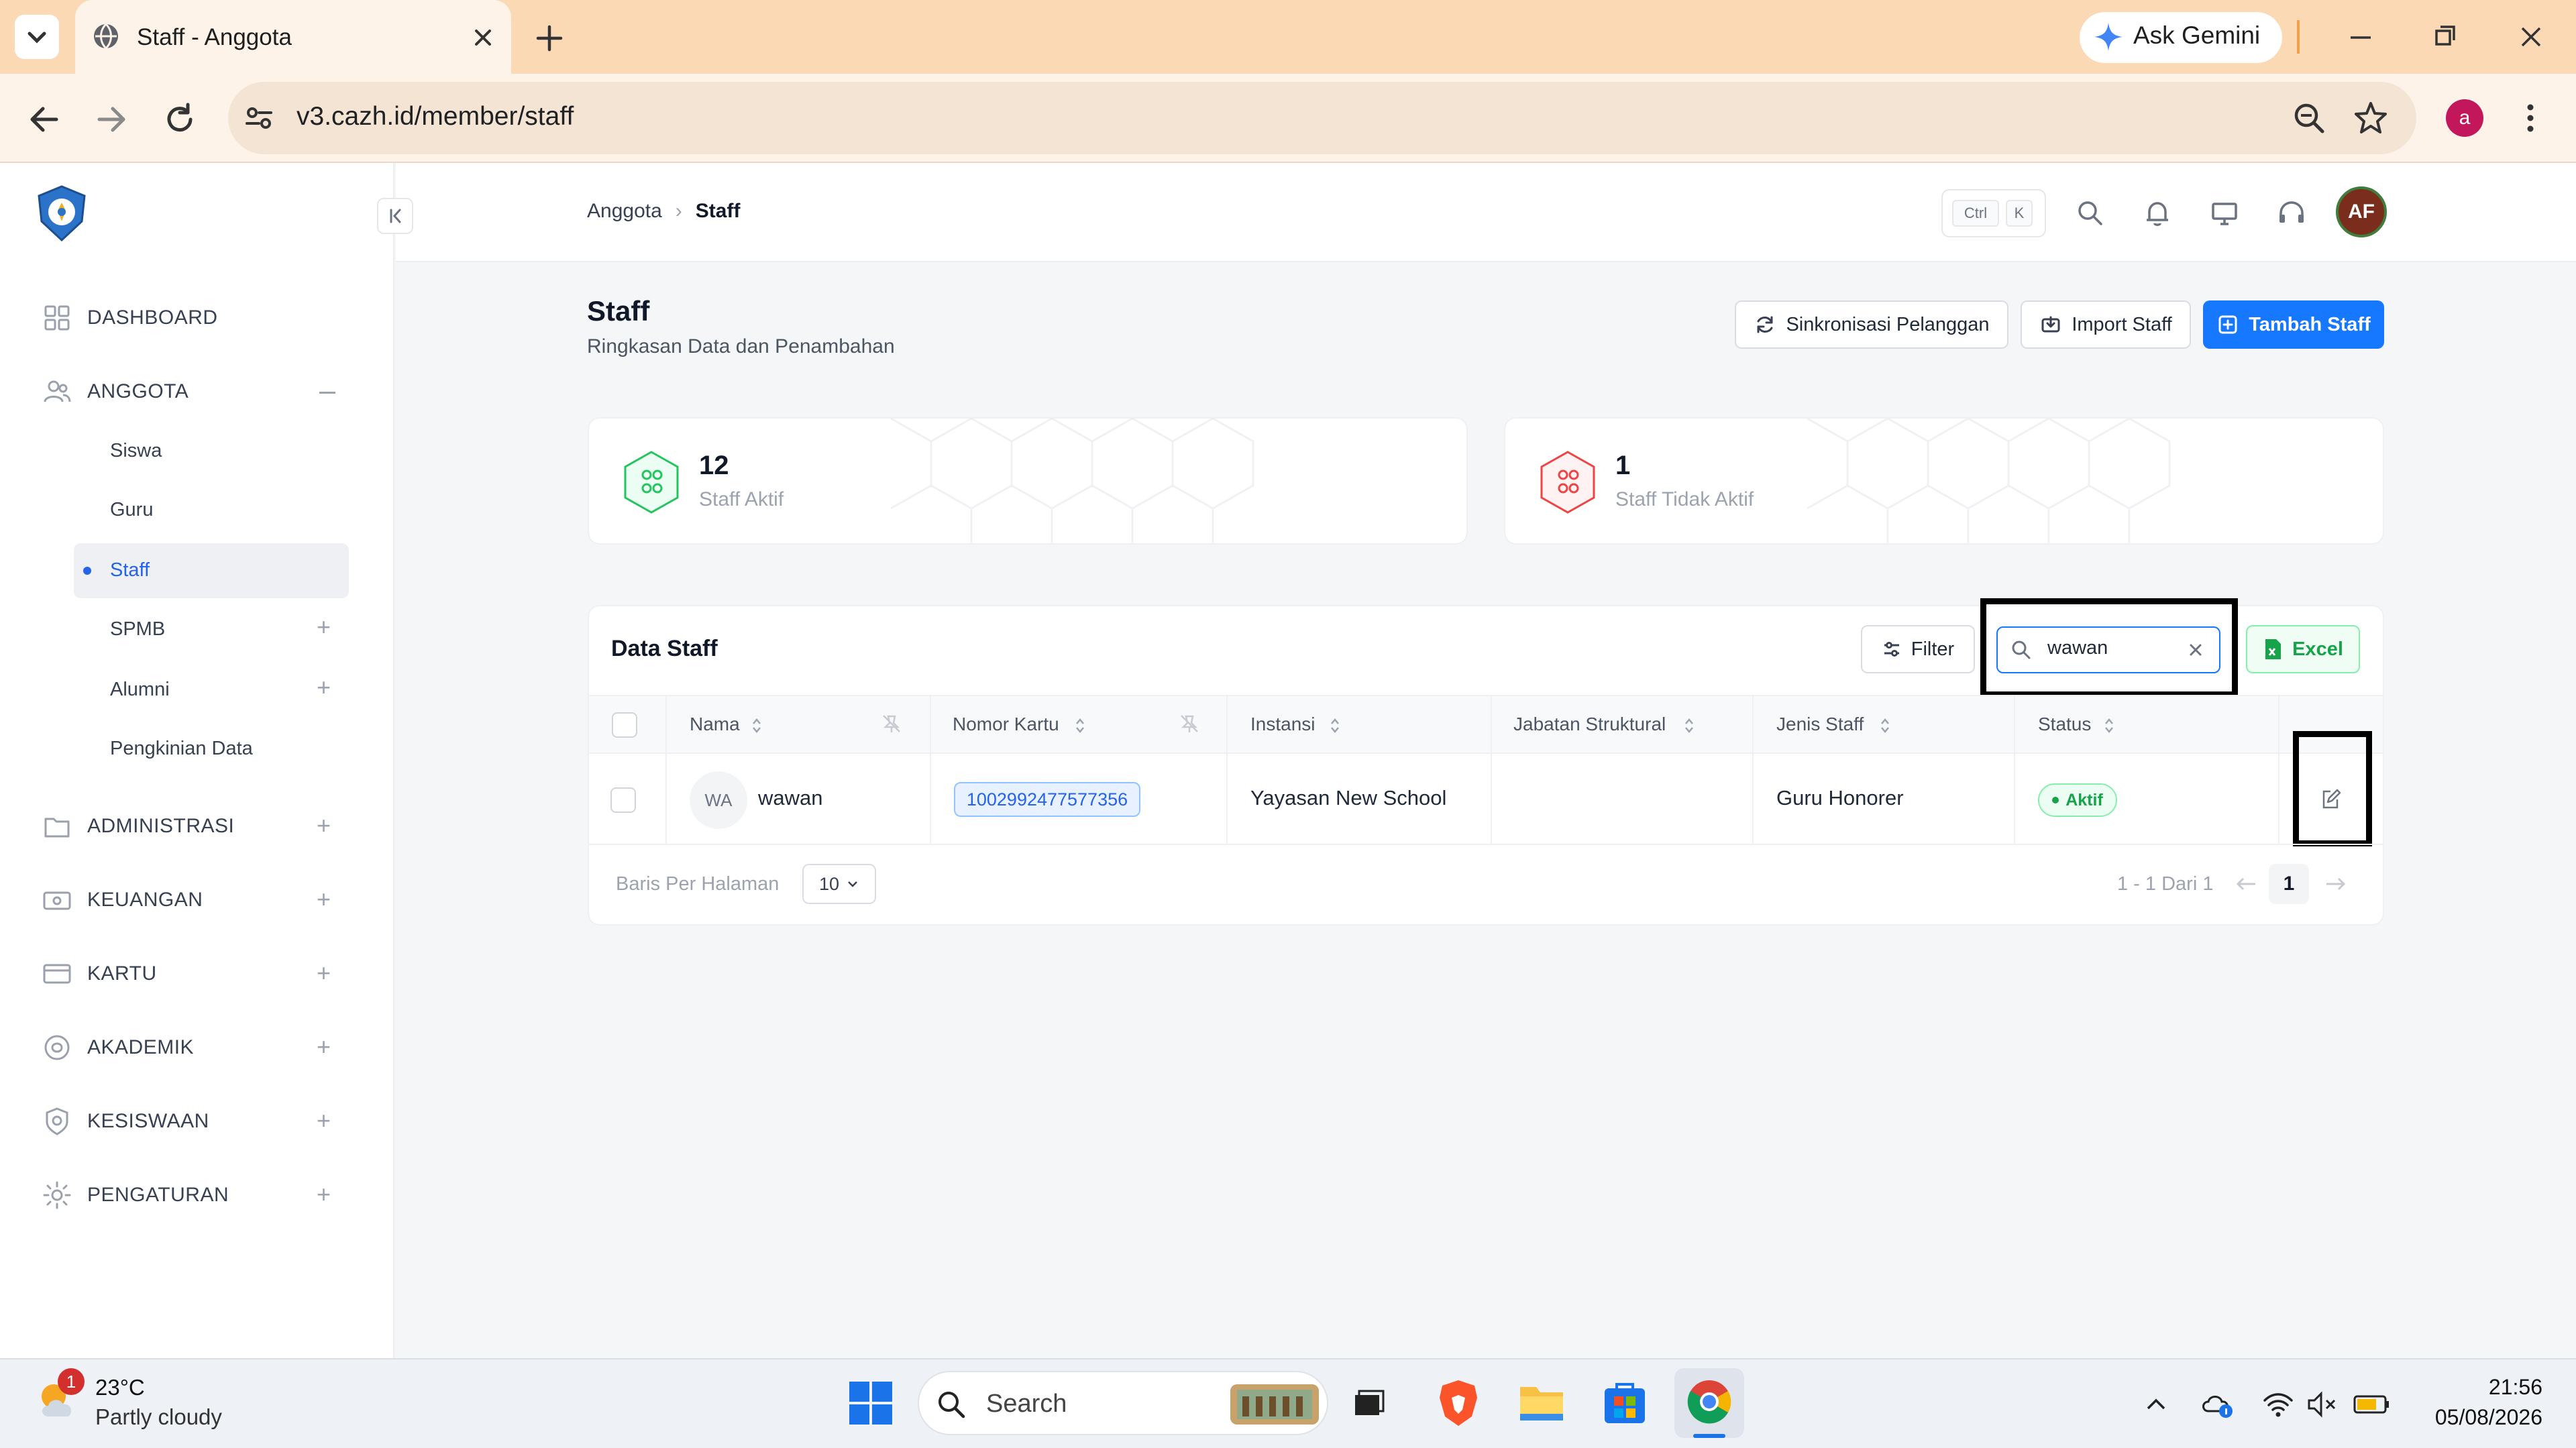  What do you see at coordinates (131, 510) in the screenshot?
I see `sidebar-sub-guru: Guru` at bounding box center [131, 510].